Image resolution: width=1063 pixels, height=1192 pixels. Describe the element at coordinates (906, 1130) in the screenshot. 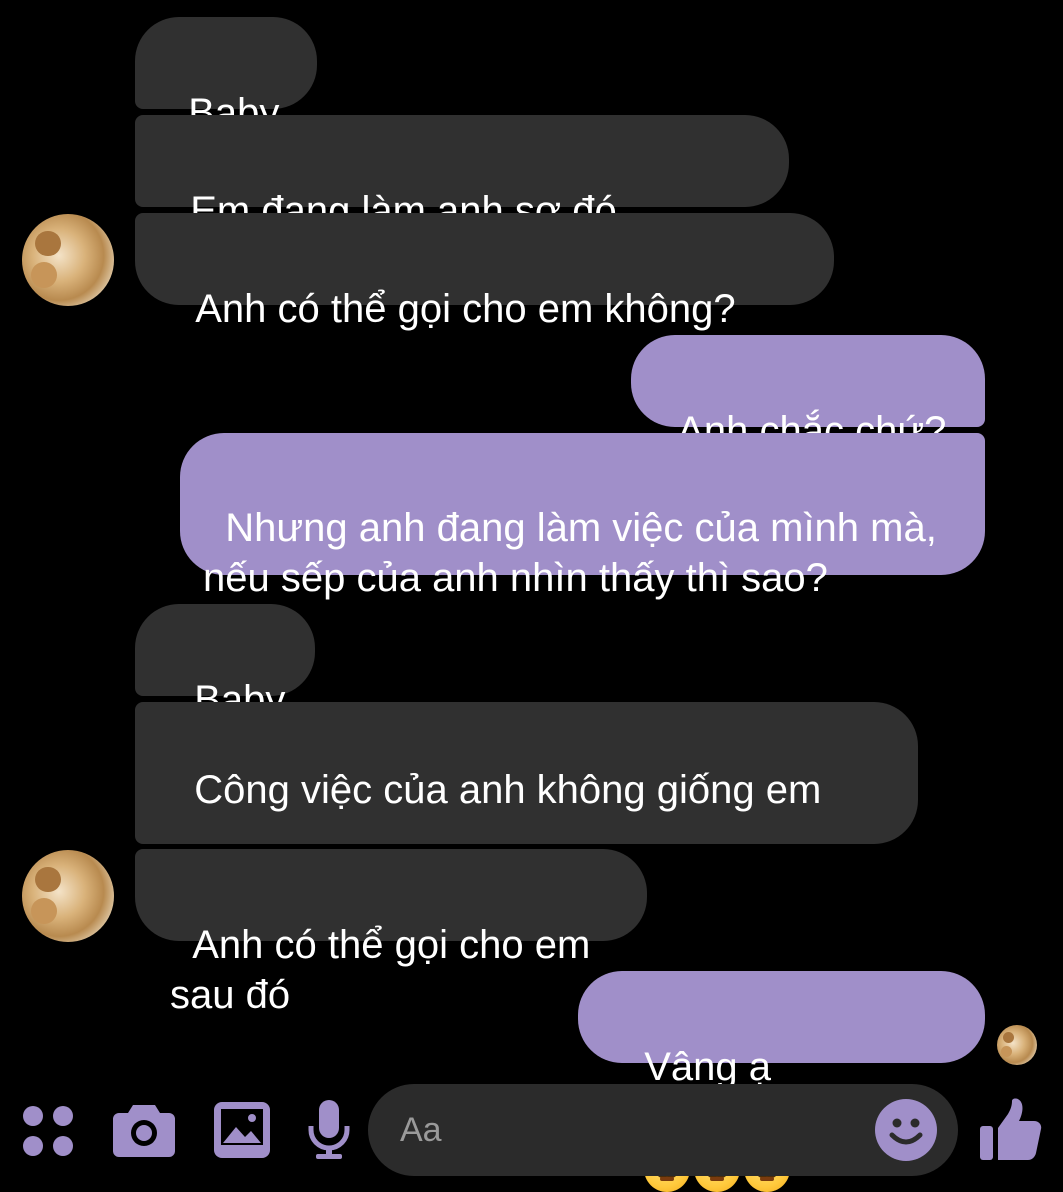

I see `emoji-icon` at that location.